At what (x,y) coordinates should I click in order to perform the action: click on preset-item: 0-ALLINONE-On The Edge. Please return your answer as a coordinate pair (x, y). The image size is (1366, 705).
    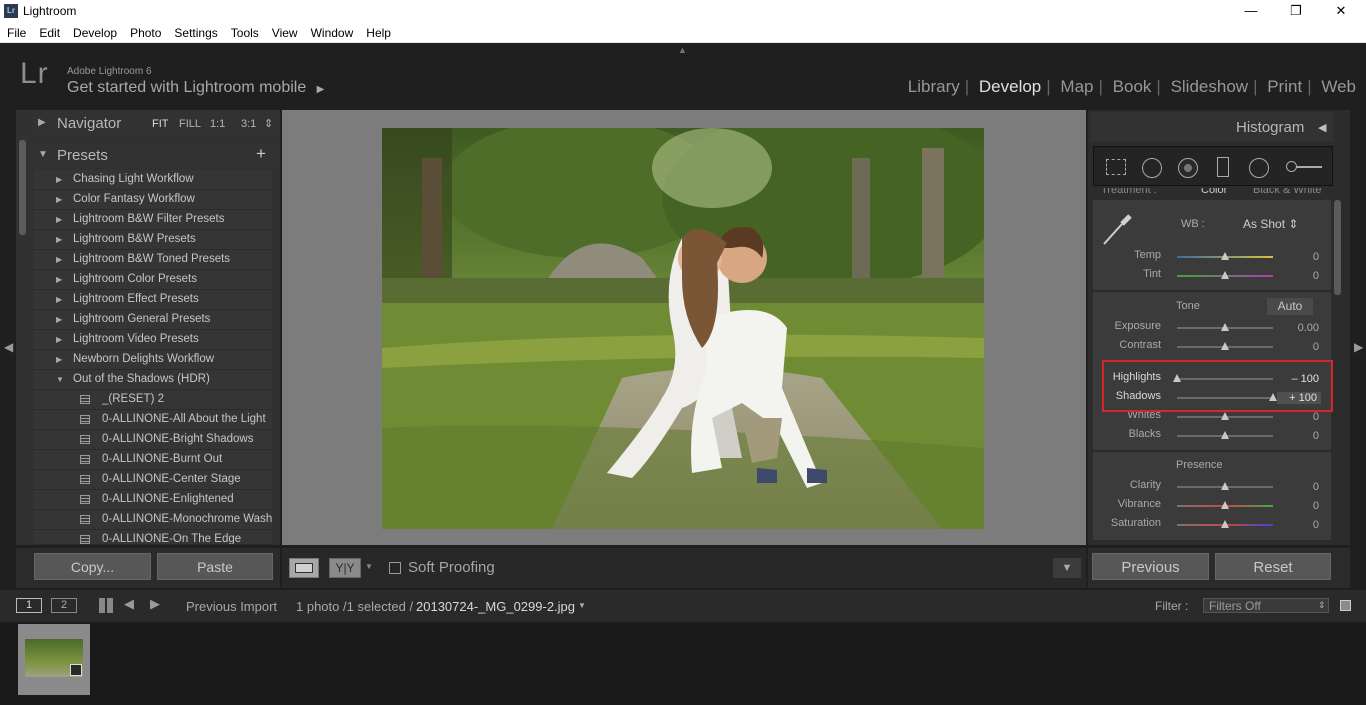
    Looking at the image, I should click on (153, 537).